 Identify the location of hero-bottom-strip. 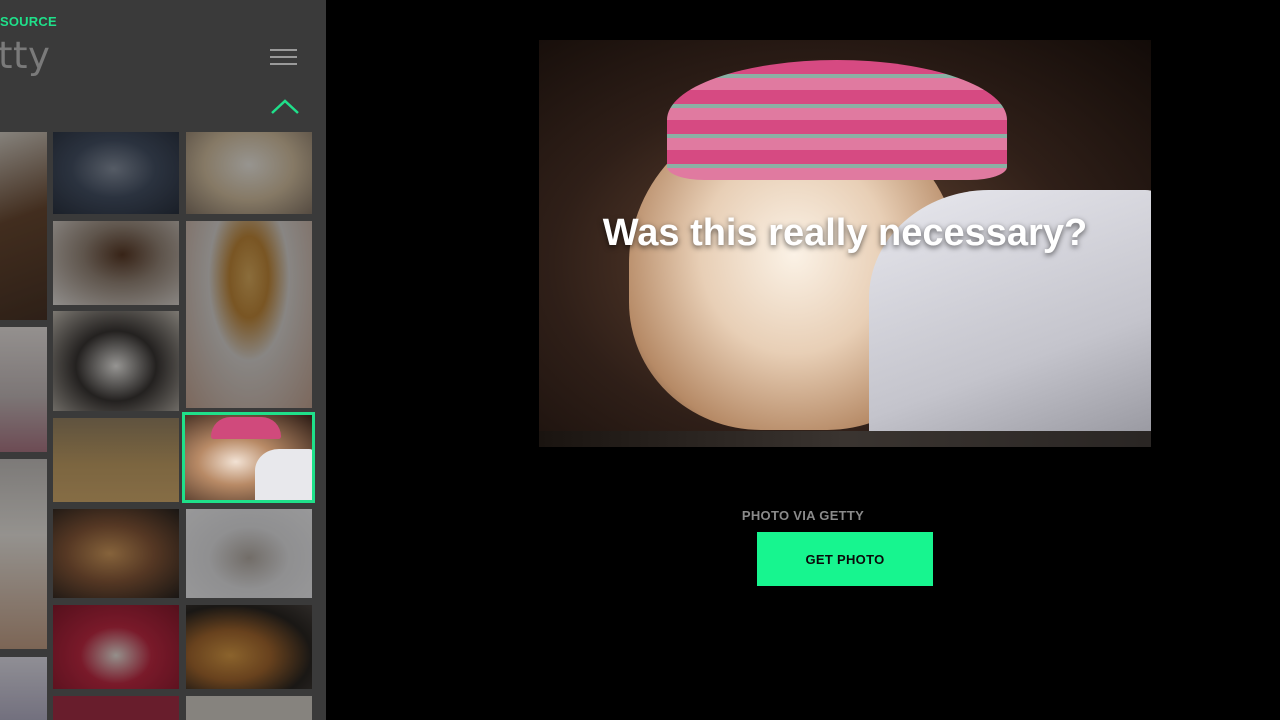
(845, 439).